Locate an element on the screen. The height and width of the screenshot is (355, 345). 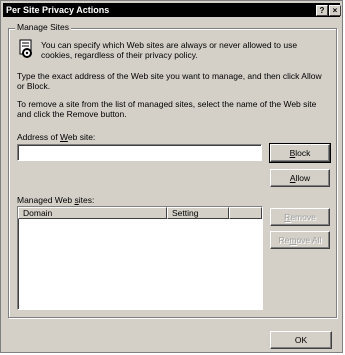
column-header-domain: Domain is located at coordinates (92, 213).